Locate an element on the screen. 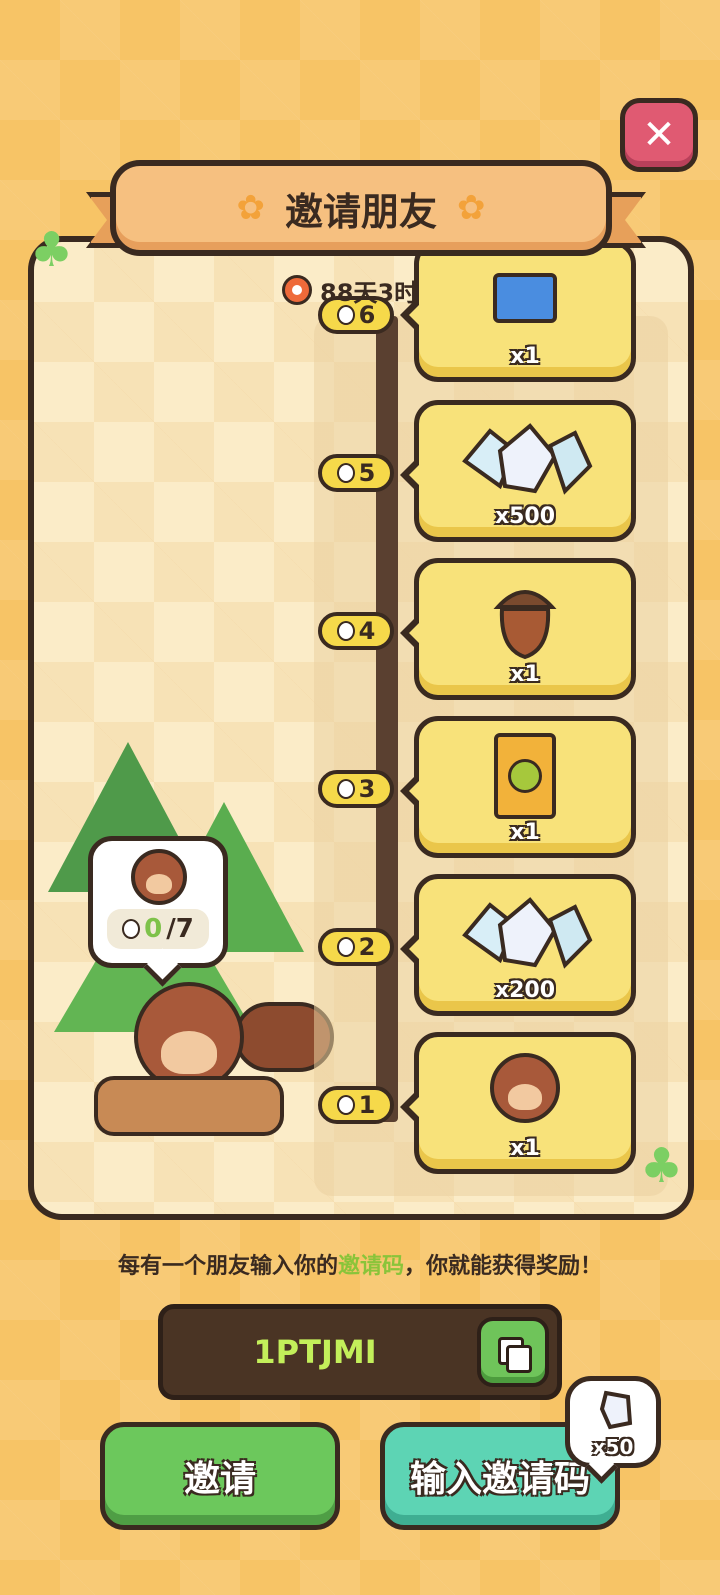 This screenshot has width=720, height=1595. crystal-shard-icon is located at coordinates (616, 1410).